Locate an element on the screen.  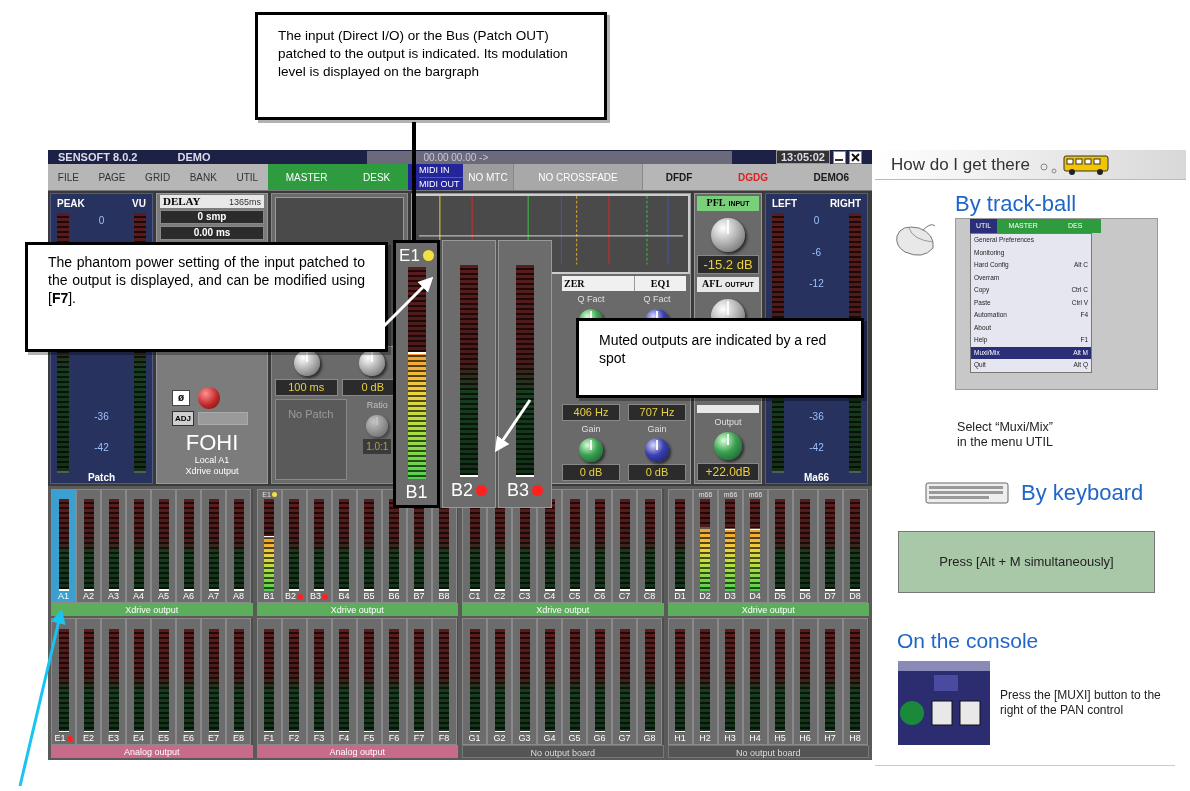
value-display: 707 Hz is located at coordinates (657, 412).